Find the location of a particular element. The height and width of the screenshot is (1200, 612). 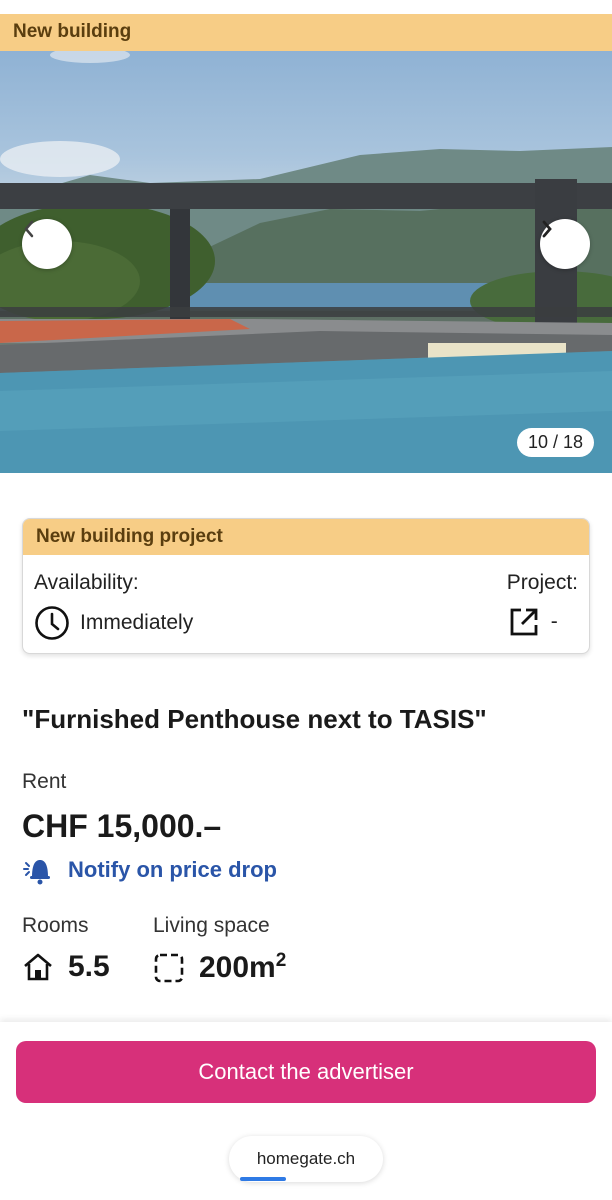

sticky-footer: Contact the advertiser homegate.ch is located at coordinates (306, 1111).